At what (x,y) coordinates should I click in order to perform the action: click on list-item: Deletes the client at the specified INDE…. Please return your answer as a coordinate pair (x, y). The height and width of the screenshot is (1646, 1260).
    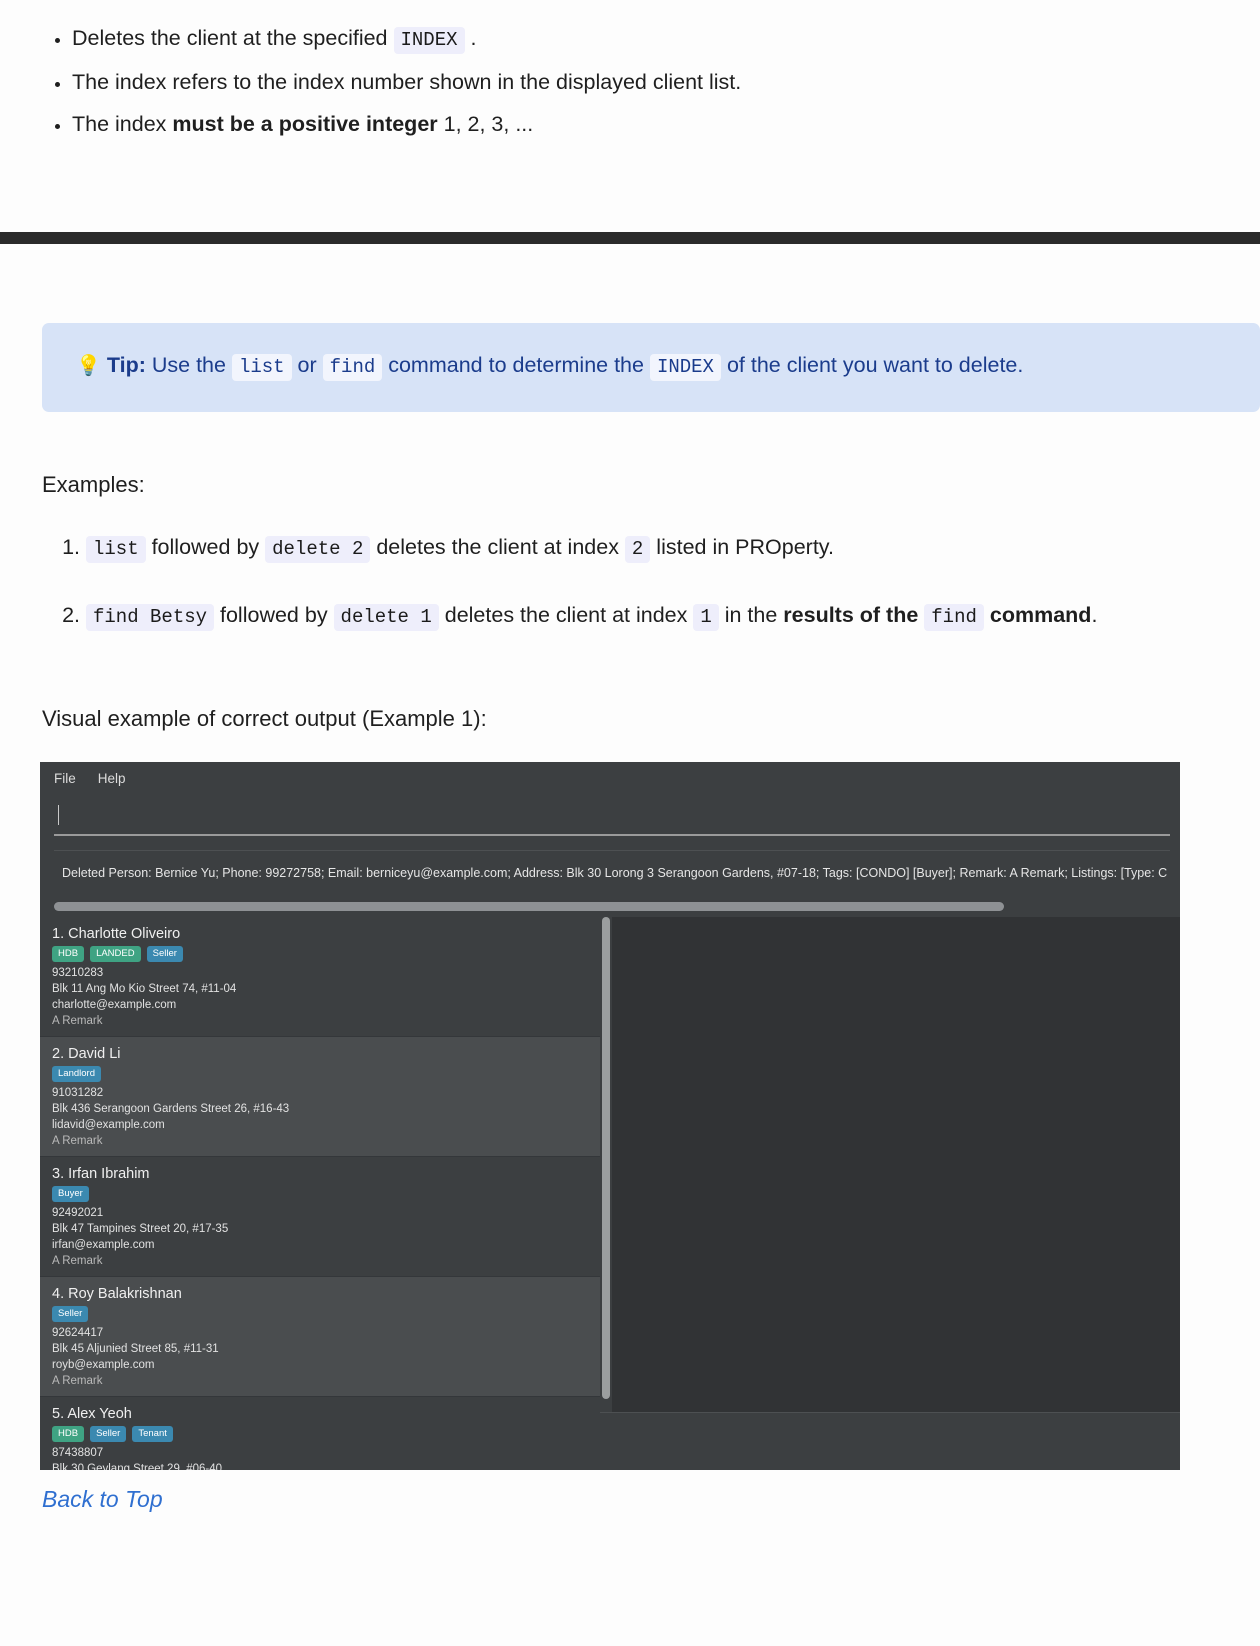
    Looking at the image, I should click on (666, 39).